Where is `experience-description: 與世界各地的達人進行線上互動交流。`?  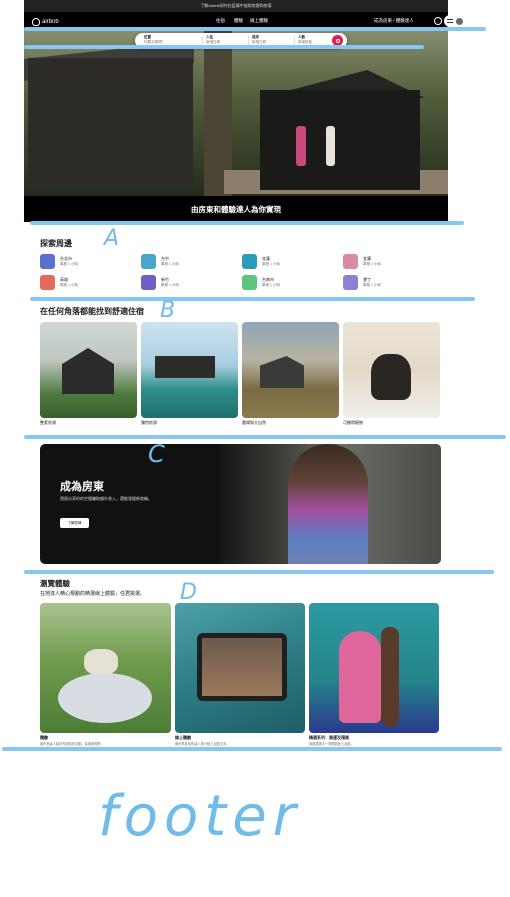 experience-description: 與世界各地的達人進行線上互動交流。 is located at coordinates (202, 744).